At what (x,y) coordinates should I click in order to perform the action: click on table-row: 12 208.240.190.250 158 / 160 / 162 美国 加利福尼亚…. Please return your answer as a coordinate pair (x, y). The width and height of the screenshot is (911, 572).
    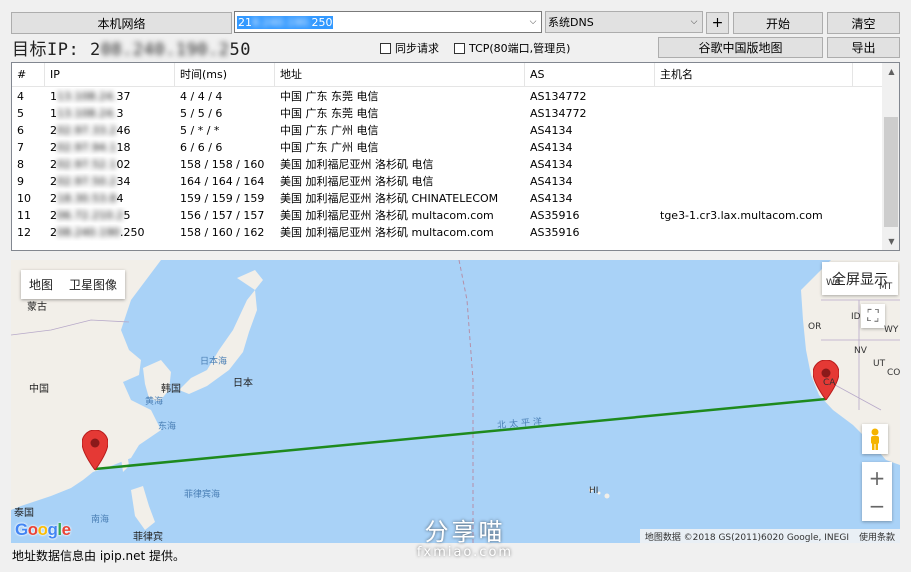
    Looking at the image, I should click on (447, 232).